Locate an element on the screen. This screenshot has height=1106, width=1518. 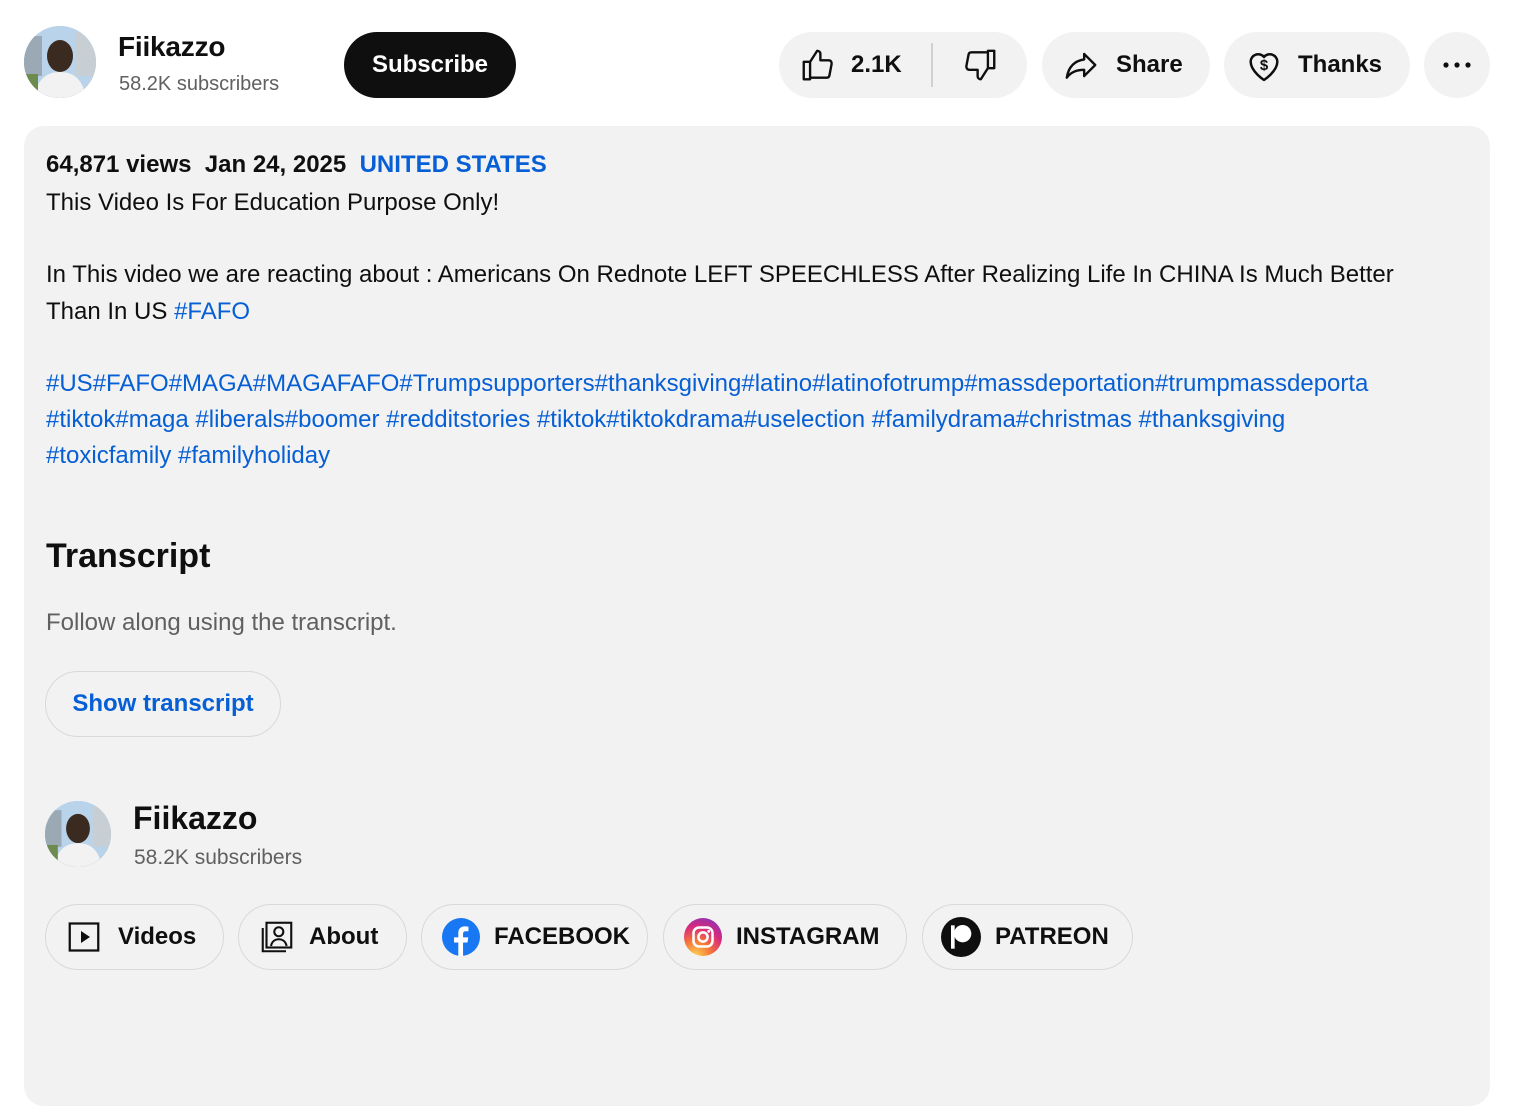
heart-dollar-icon: $ is located at coordinates (1264, 67).